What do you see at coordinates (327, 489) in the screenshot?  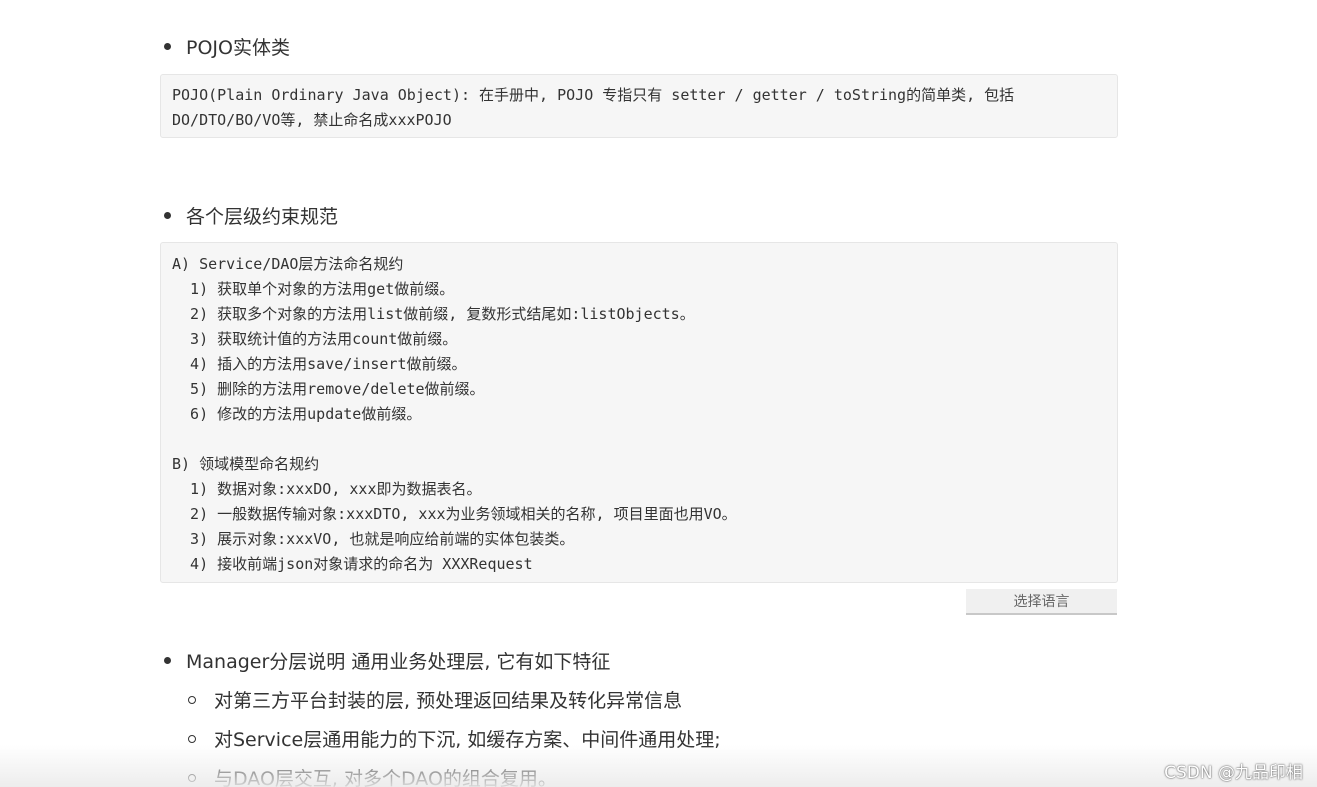 I see `code-line: 1) 数据对象:xxxDO, xxx即为数据表名。` at bounding box center [327, 489].